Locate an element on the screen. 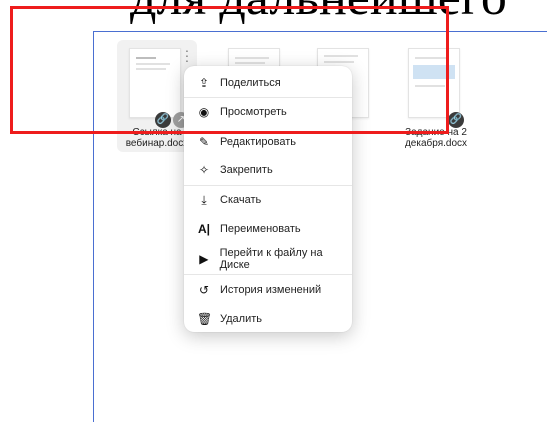  link-icon: 🔗 is located at coordinates (456, 120).